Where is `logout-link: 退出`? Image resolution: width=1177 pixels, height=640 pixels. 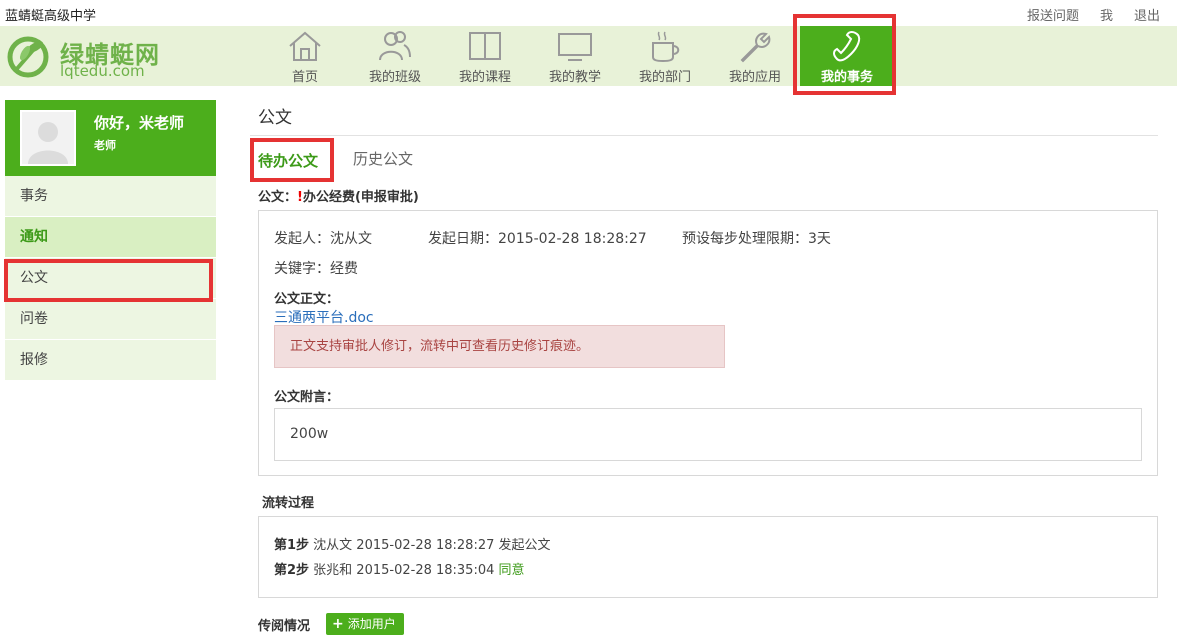 logout-link: 退出 is located at coordinates (1147, 14).